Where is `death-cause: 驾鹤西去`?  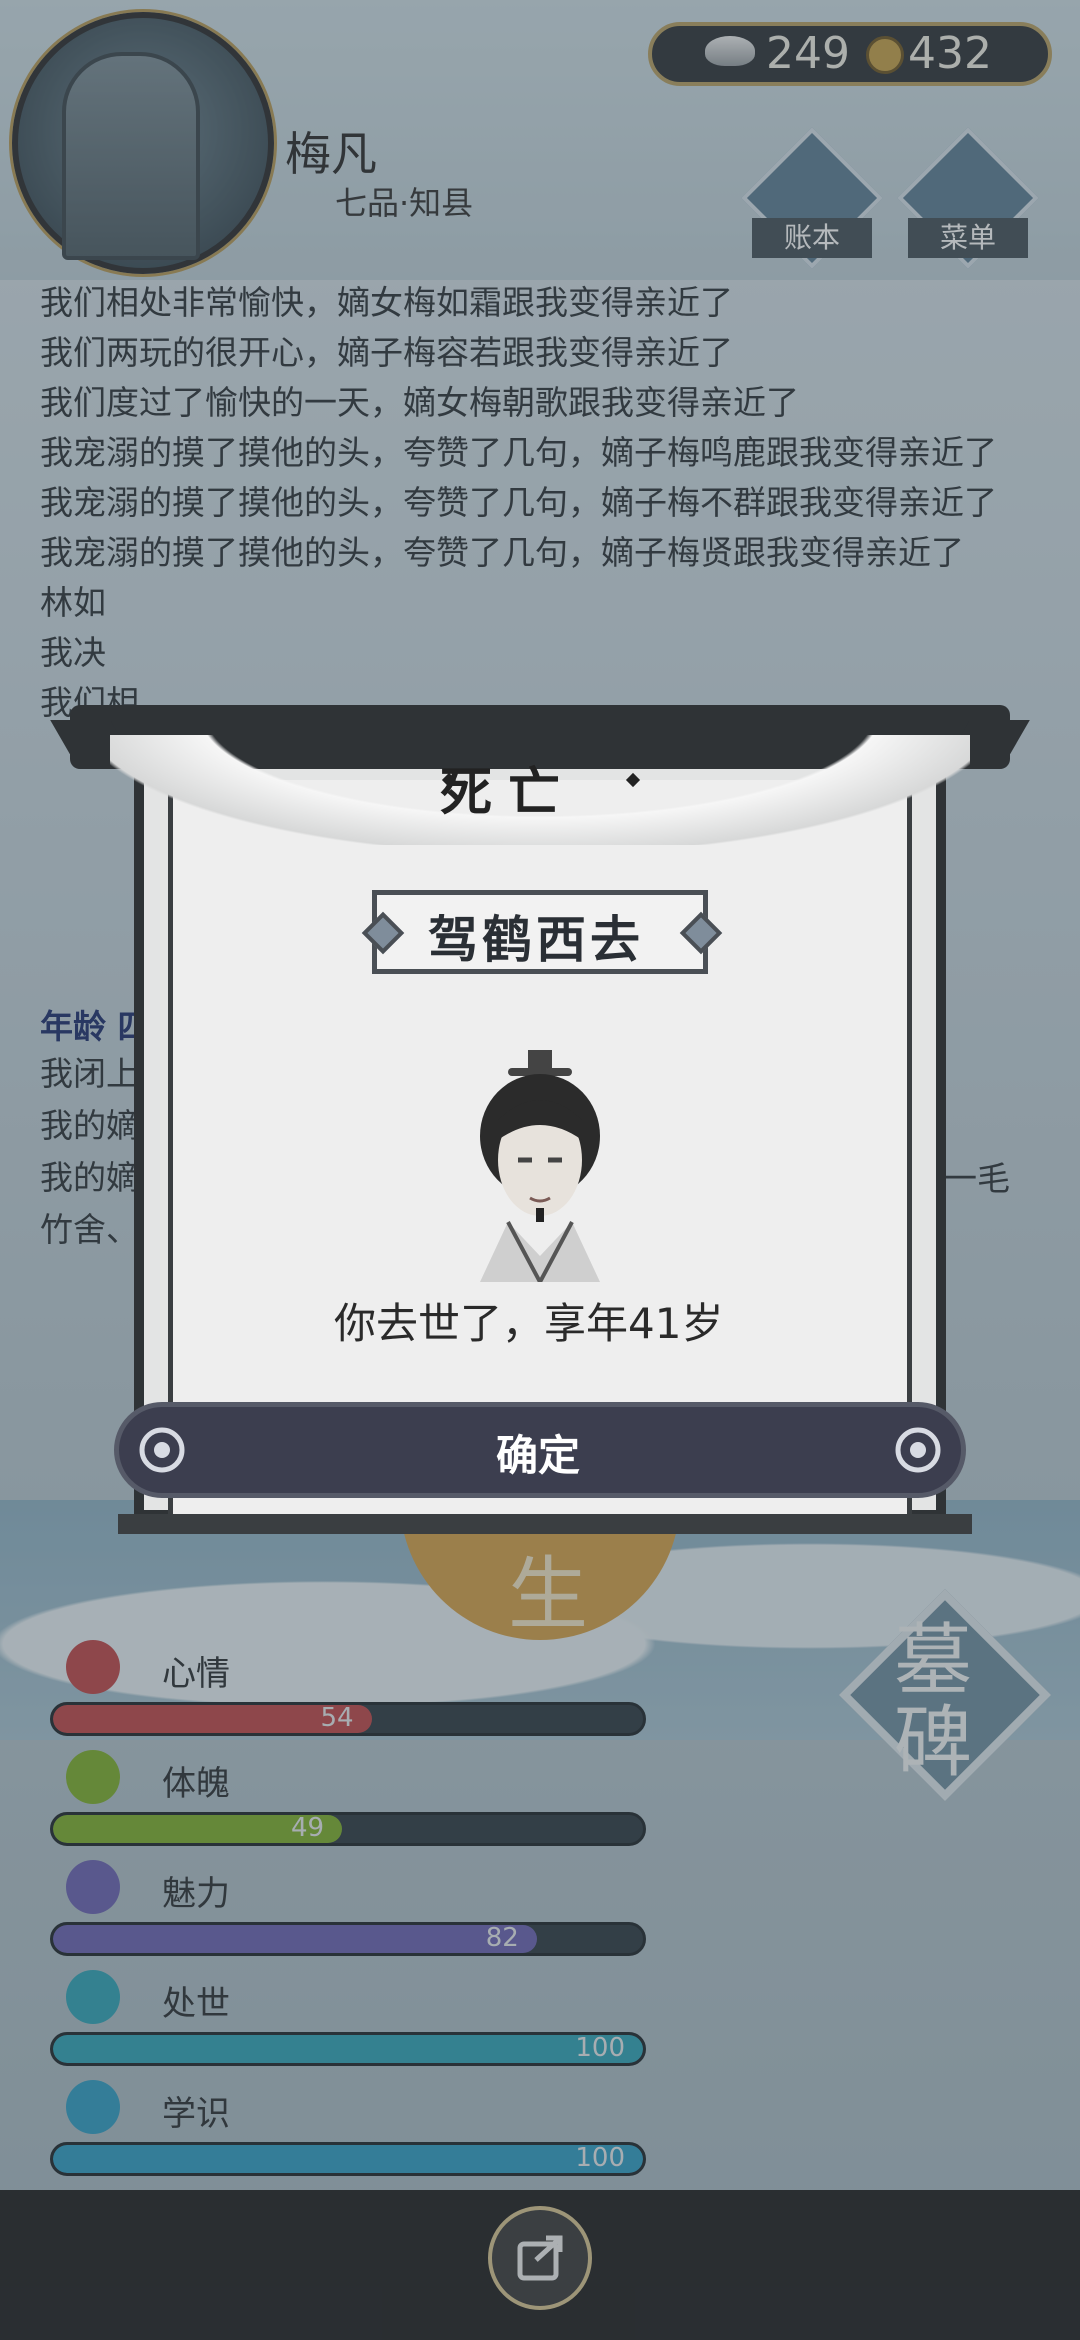 death-cause: 驾鹤西去 is located at coordinates (536, 940).